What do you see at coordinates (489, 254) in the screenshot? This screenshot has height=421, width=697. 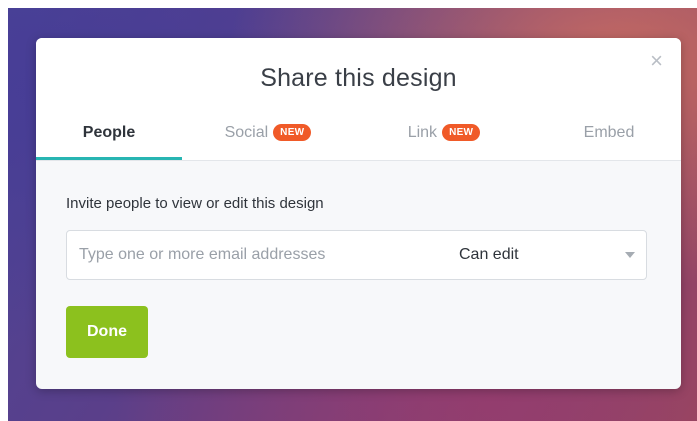 I see `permission-value: Can edit` at bounding box center [489, 254].